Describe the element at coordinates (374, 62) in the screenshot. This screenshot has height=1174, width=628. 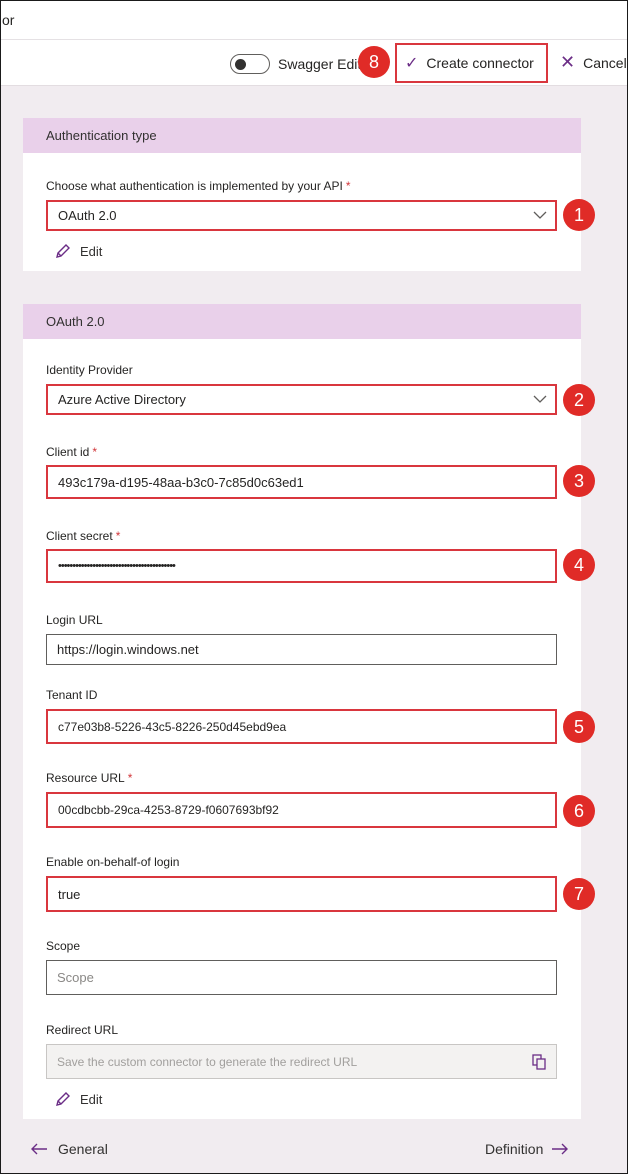
I see `callout-badge-8: 8` at that location.